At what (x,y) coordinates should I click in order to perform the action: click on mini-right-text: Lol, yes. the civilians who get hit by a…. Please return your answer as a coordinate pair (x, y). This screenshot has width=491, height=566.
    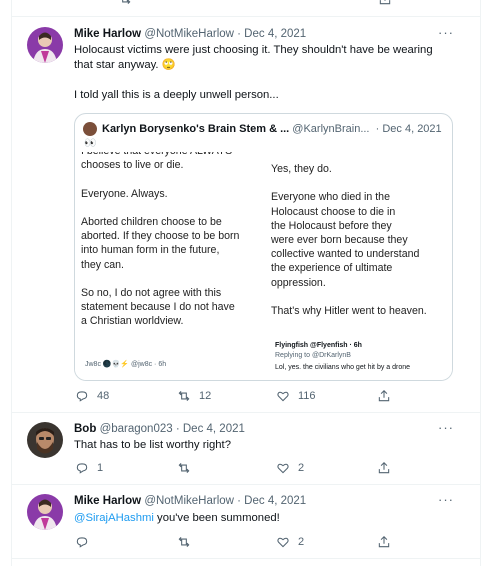
    Looking at the image, I should click on (343, 367).